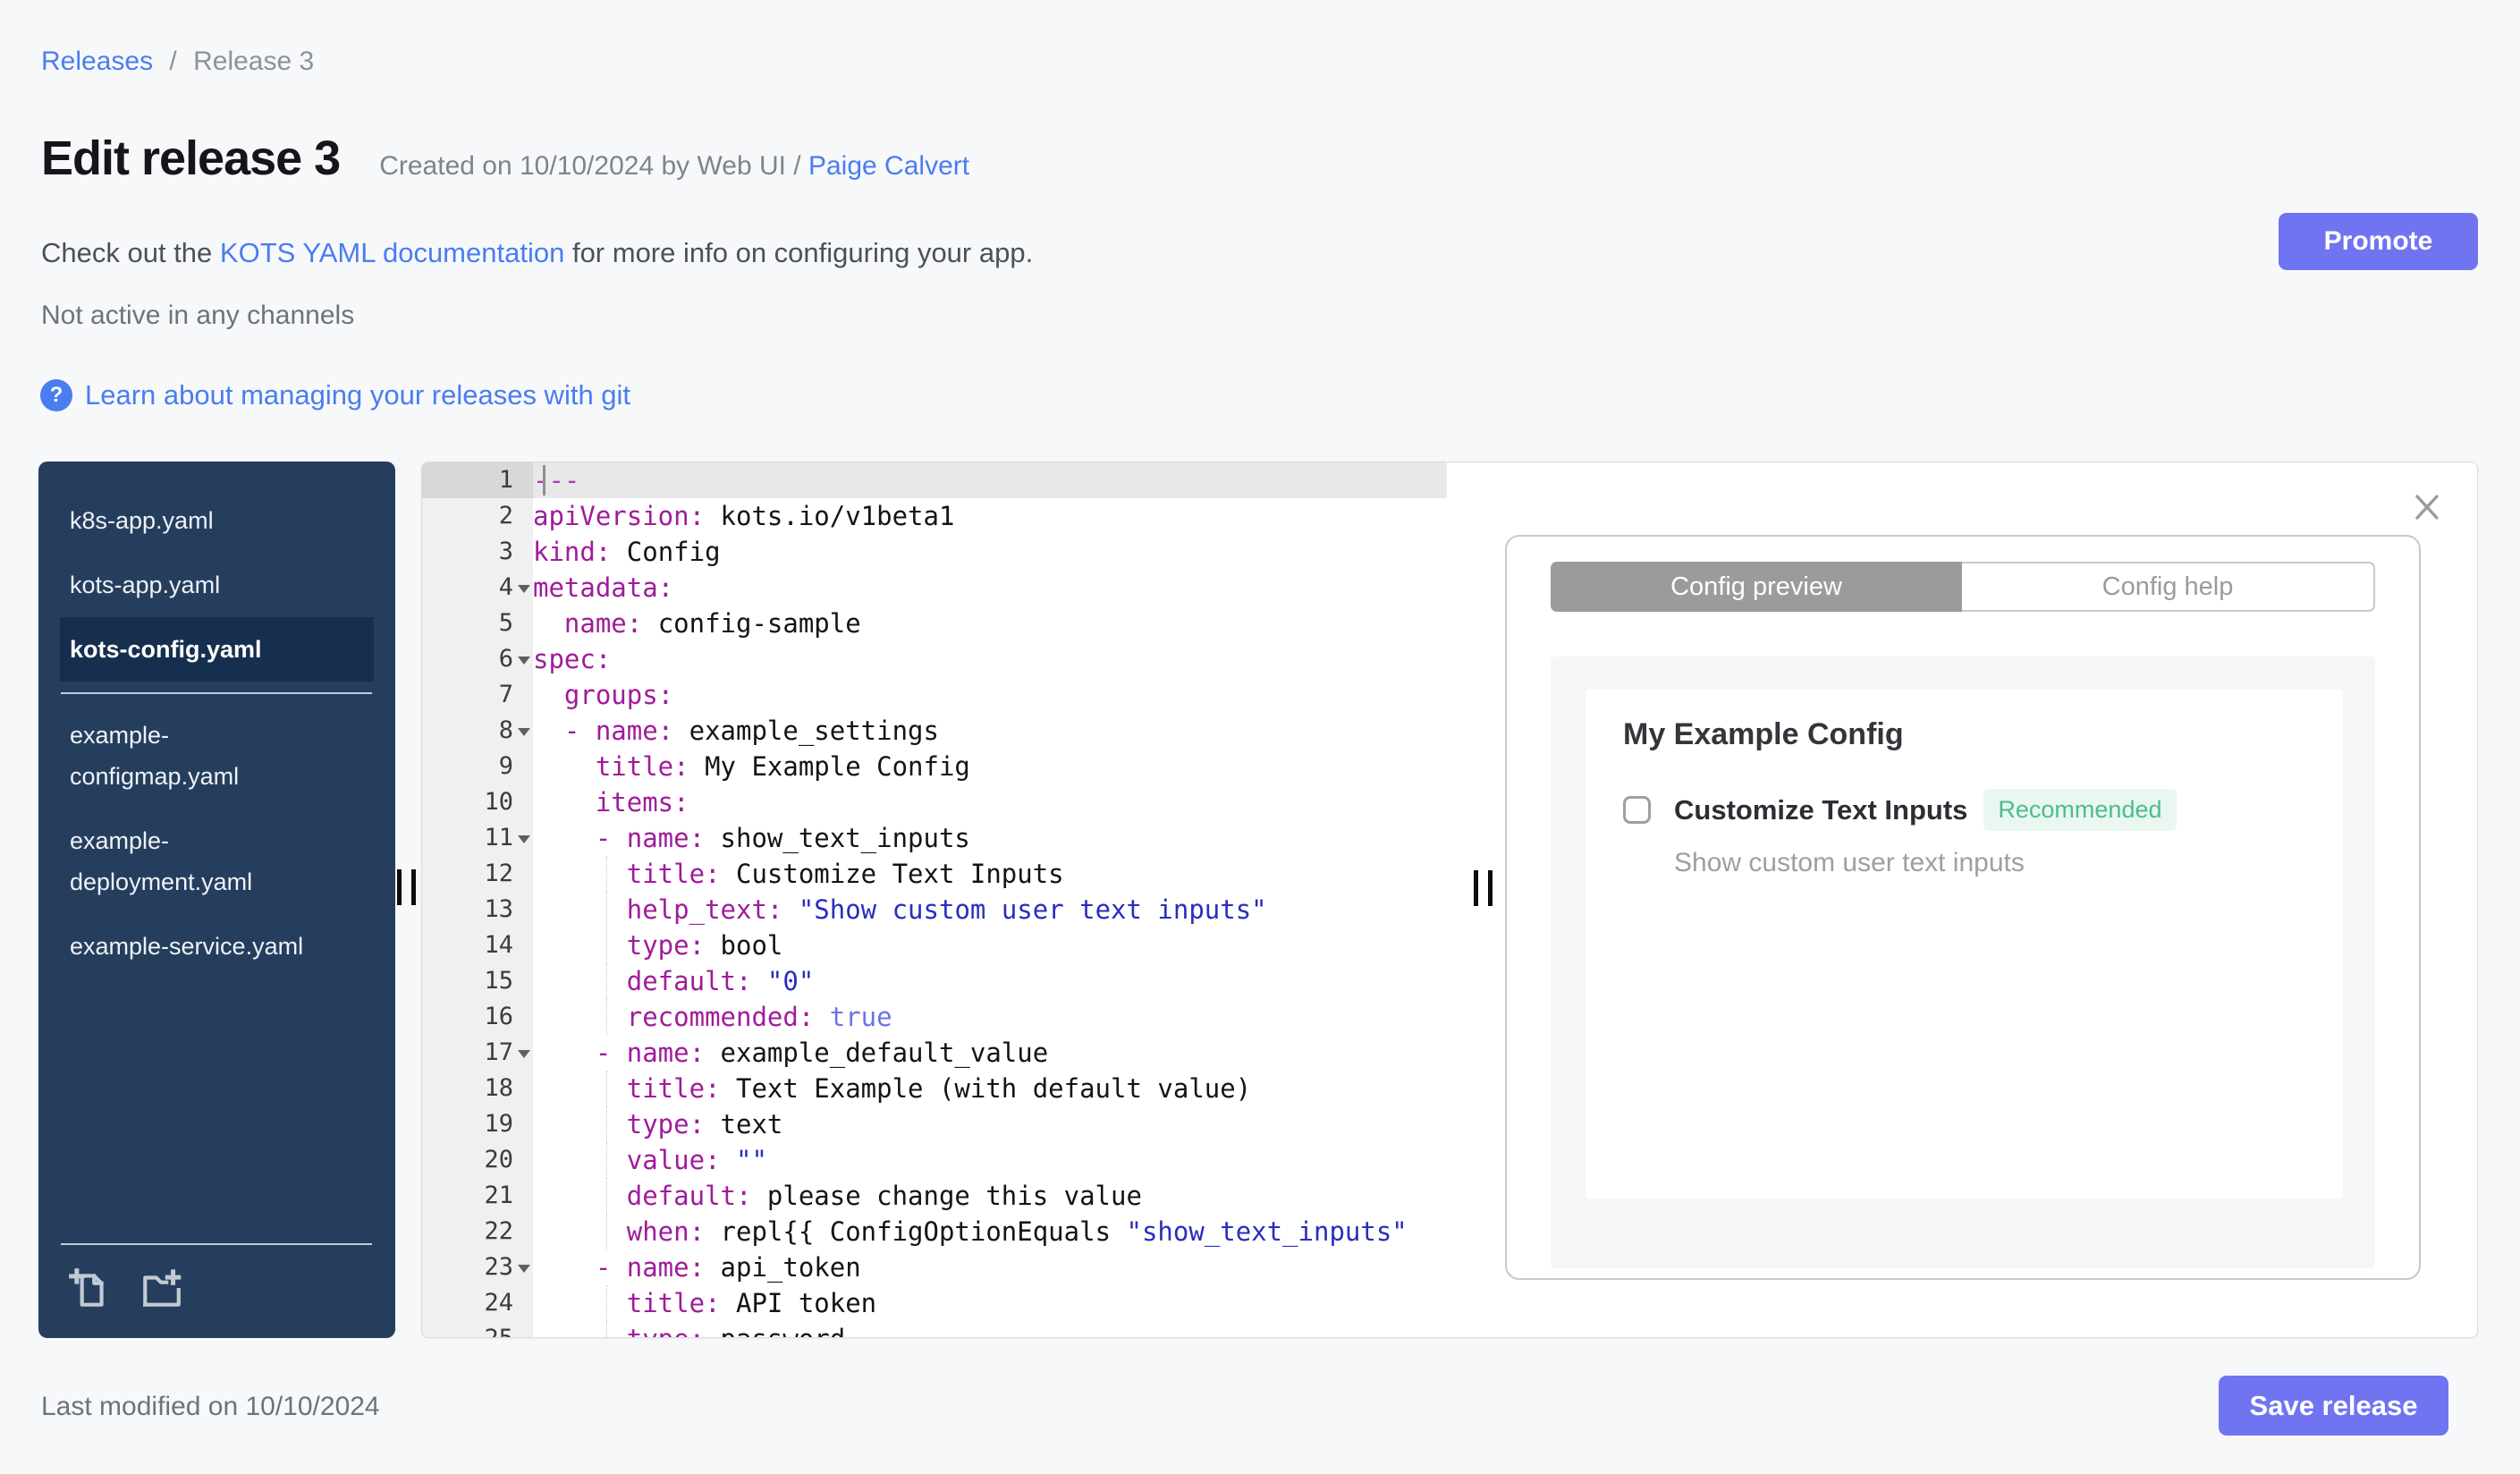 Image resolution: width=2520 pixels, height=1474 pixels. I want to click on gutter-line-4: 4, so click(477, 588).